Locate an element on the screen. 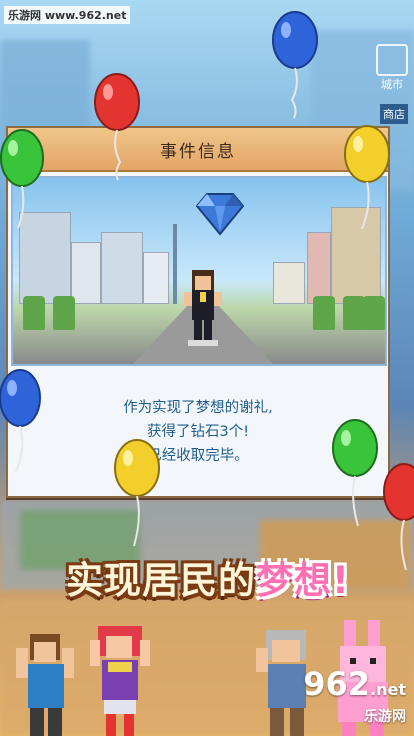 The width and height of the screenshot is (414, 736). banner-text-highlight: 梦想! is located at coordinates (303, 580).